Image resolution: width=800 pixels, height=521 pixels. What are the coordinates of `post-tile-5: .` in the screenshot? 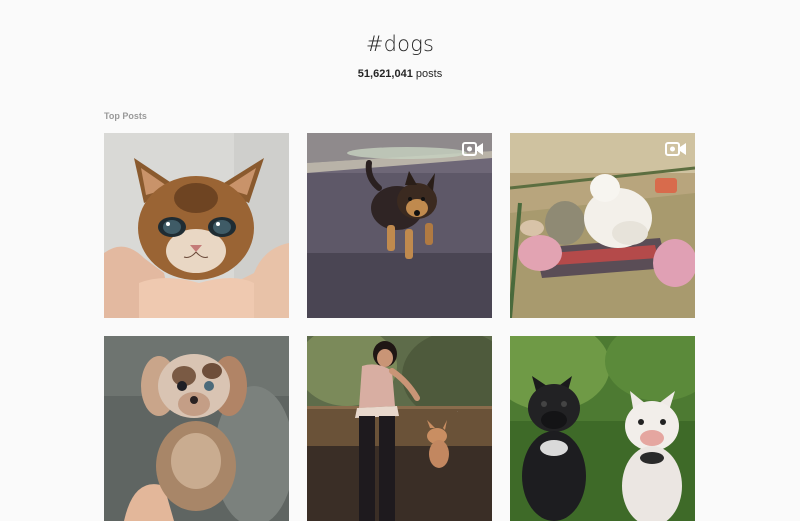 It's located at (399, 428).